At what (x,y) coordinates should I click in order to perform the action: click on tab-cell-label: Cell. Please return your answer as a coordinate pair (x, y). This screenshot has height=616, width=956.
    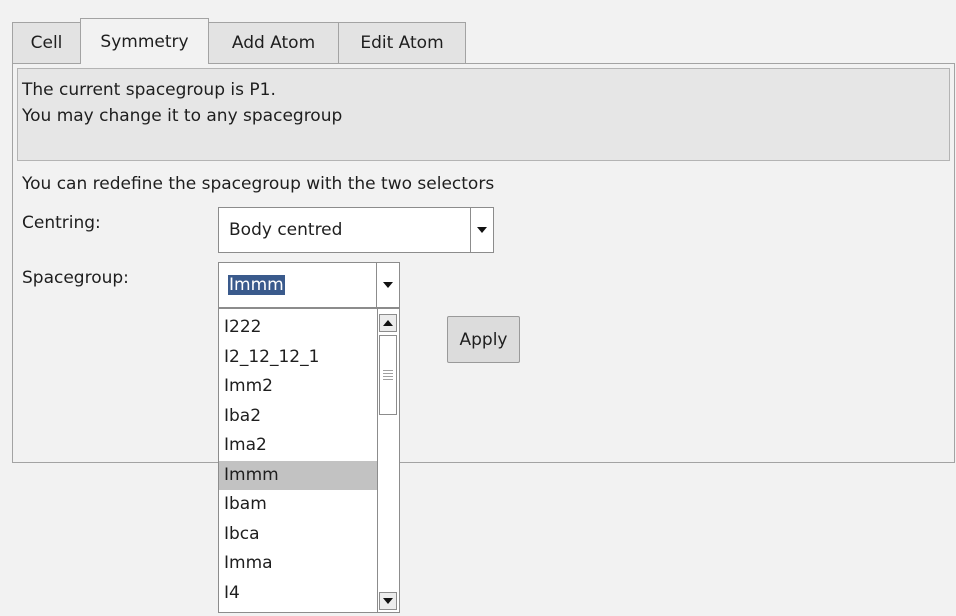
    Looking at the image, I should click on (46, 43).